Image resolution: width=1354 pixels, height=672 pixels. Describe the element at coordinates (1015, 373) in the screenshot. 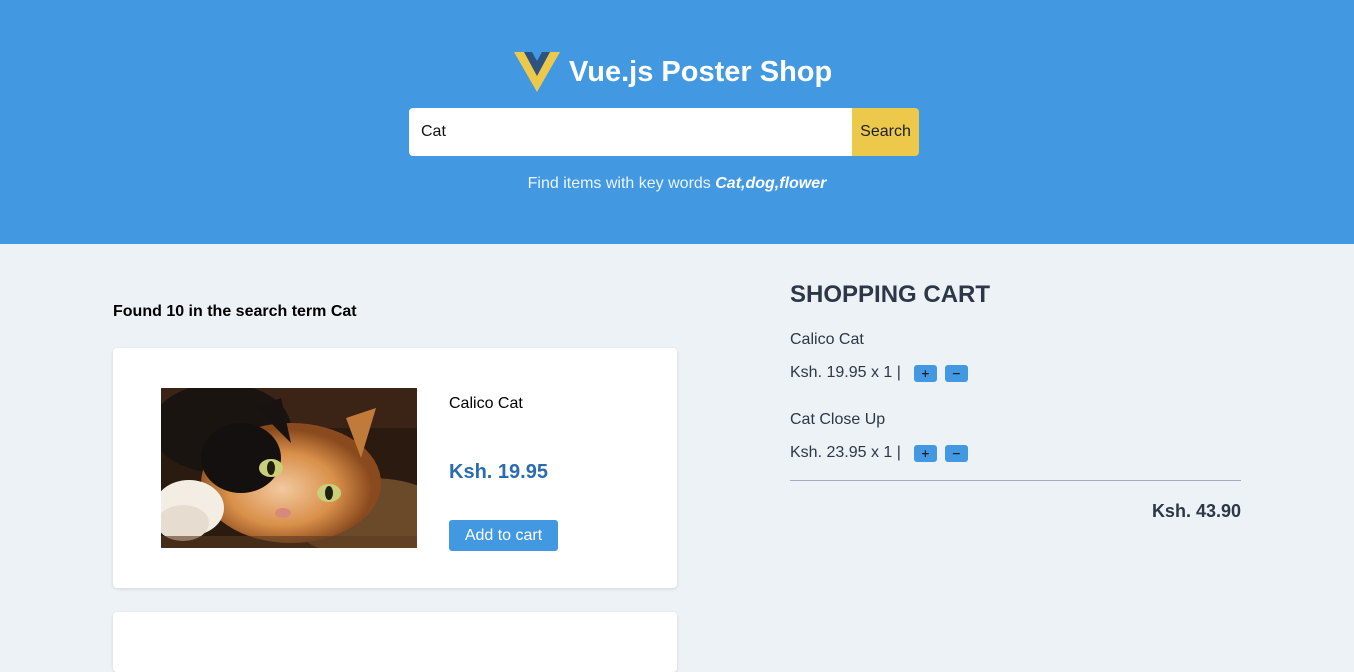

I see `cart-item-line: Ksh. 19.95 x 1 | + −` at that location.